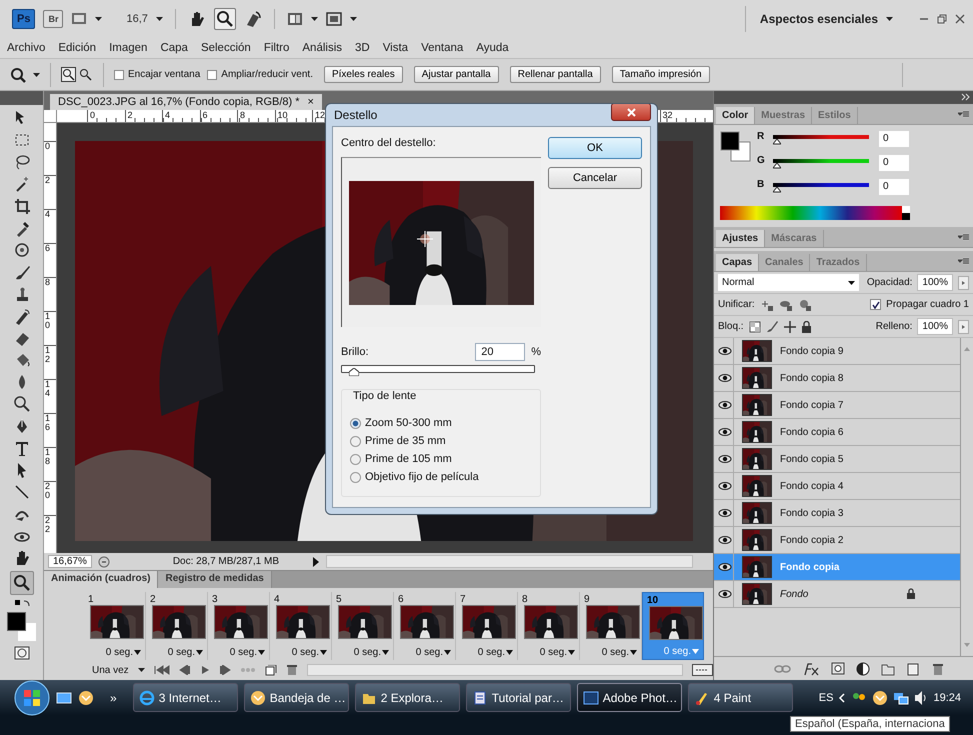  I want to click on crop-icon, so click(21, 206).